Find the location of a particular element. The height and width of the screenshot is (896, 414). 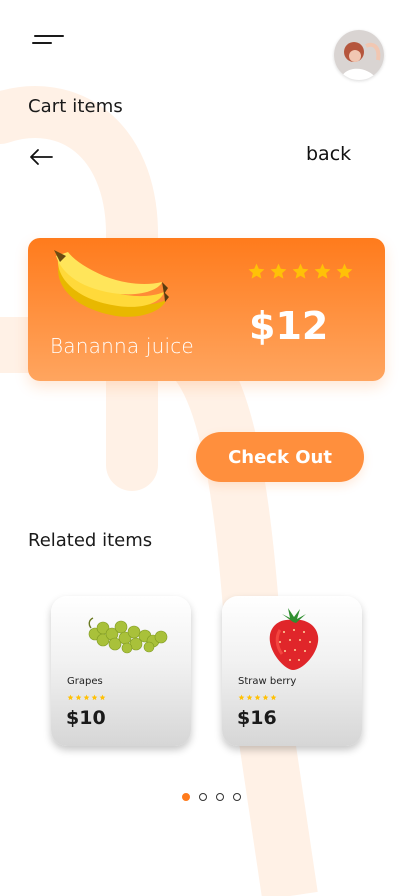

related-item-name: Grapes is located at coordinates (85, 681).